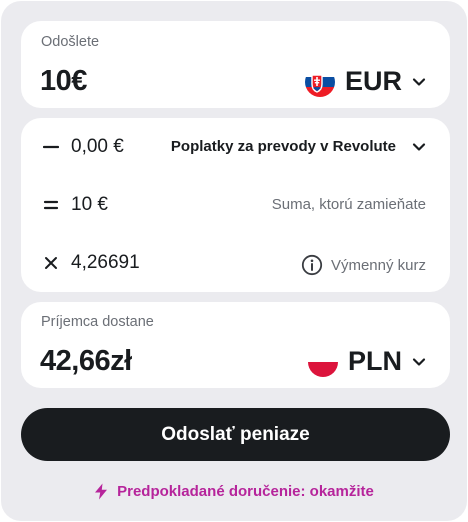 Image resolution: width=468 pixels, height=522 pixels. Describe the element at coordinates (235, 434) in the screenshot. I see `send-money-button: Odoslať peniaze` at that location.